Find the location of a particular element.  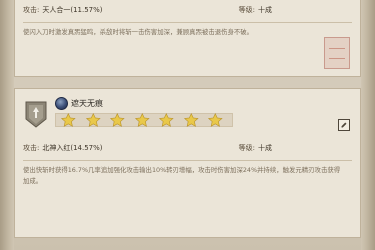

star-rating is located at coordinates (144, 120).